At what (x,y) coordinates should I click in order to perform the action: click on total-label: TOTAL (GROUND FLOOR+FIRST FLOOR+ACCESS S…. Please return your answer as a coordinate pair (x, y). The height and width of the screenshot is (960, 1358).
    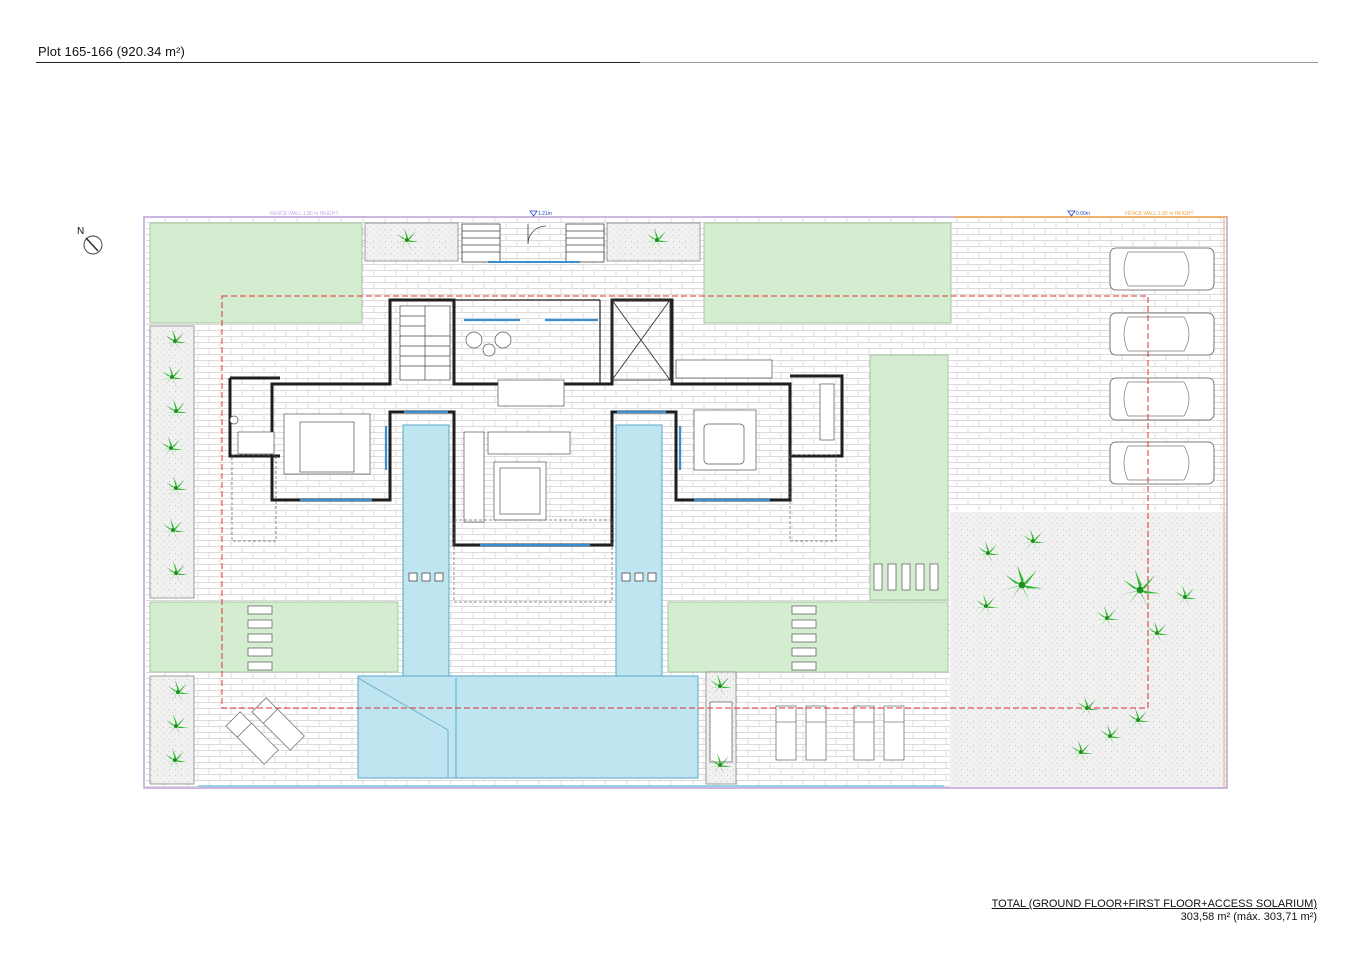
    Looking at the image, I should click on (1154, 904).